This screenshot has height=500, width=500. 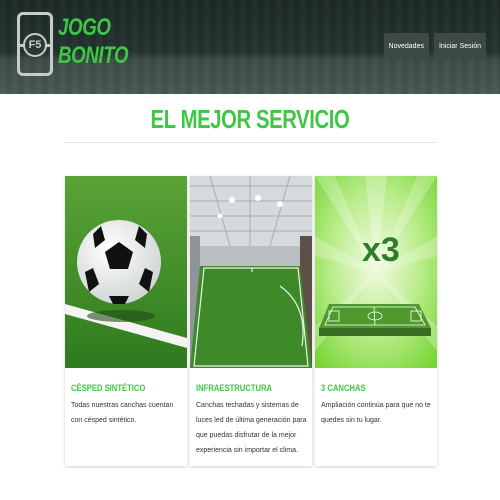 What do you see at coordinates (234, 388) in the screenshot?
I see `card-title: INFRAESTRUCTURA` at bounding box center [234, 388].